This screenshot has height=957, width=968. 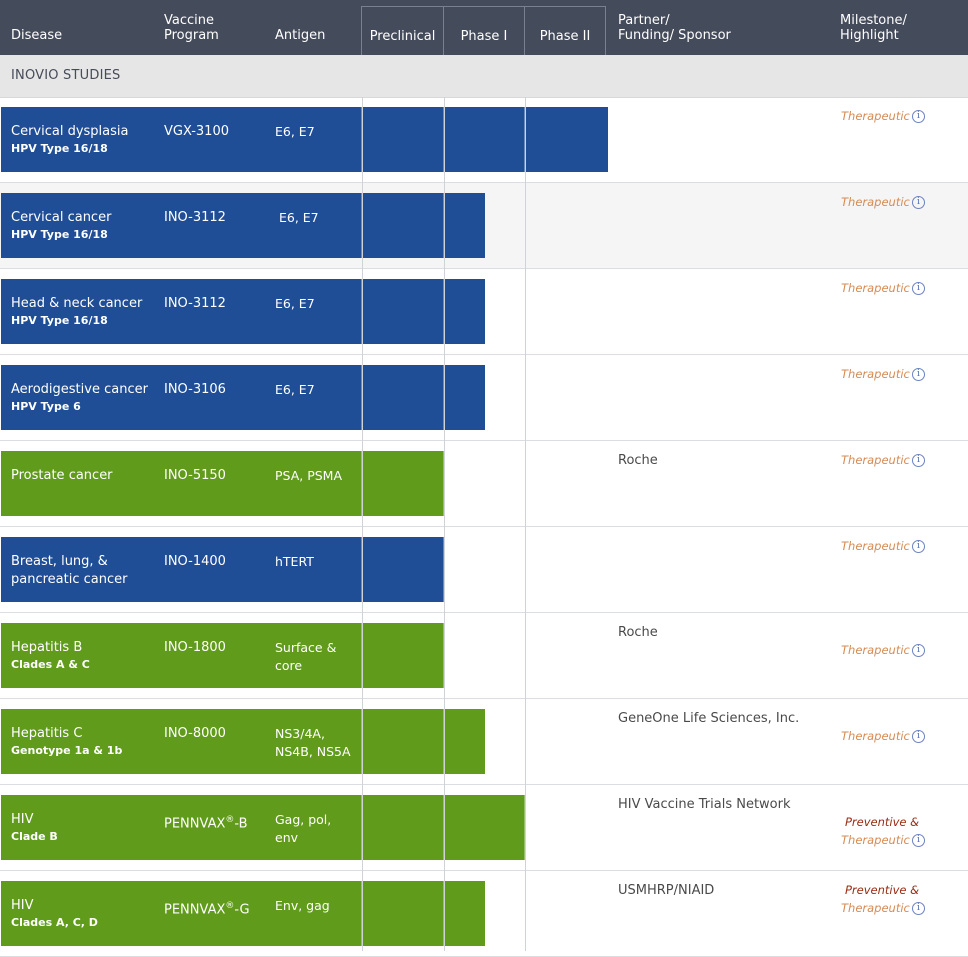 What do you see at coordinates (66, 75) in the screenshot?
I see `section-label: INOVIO STUDIES` at bounding box center [66, 75].